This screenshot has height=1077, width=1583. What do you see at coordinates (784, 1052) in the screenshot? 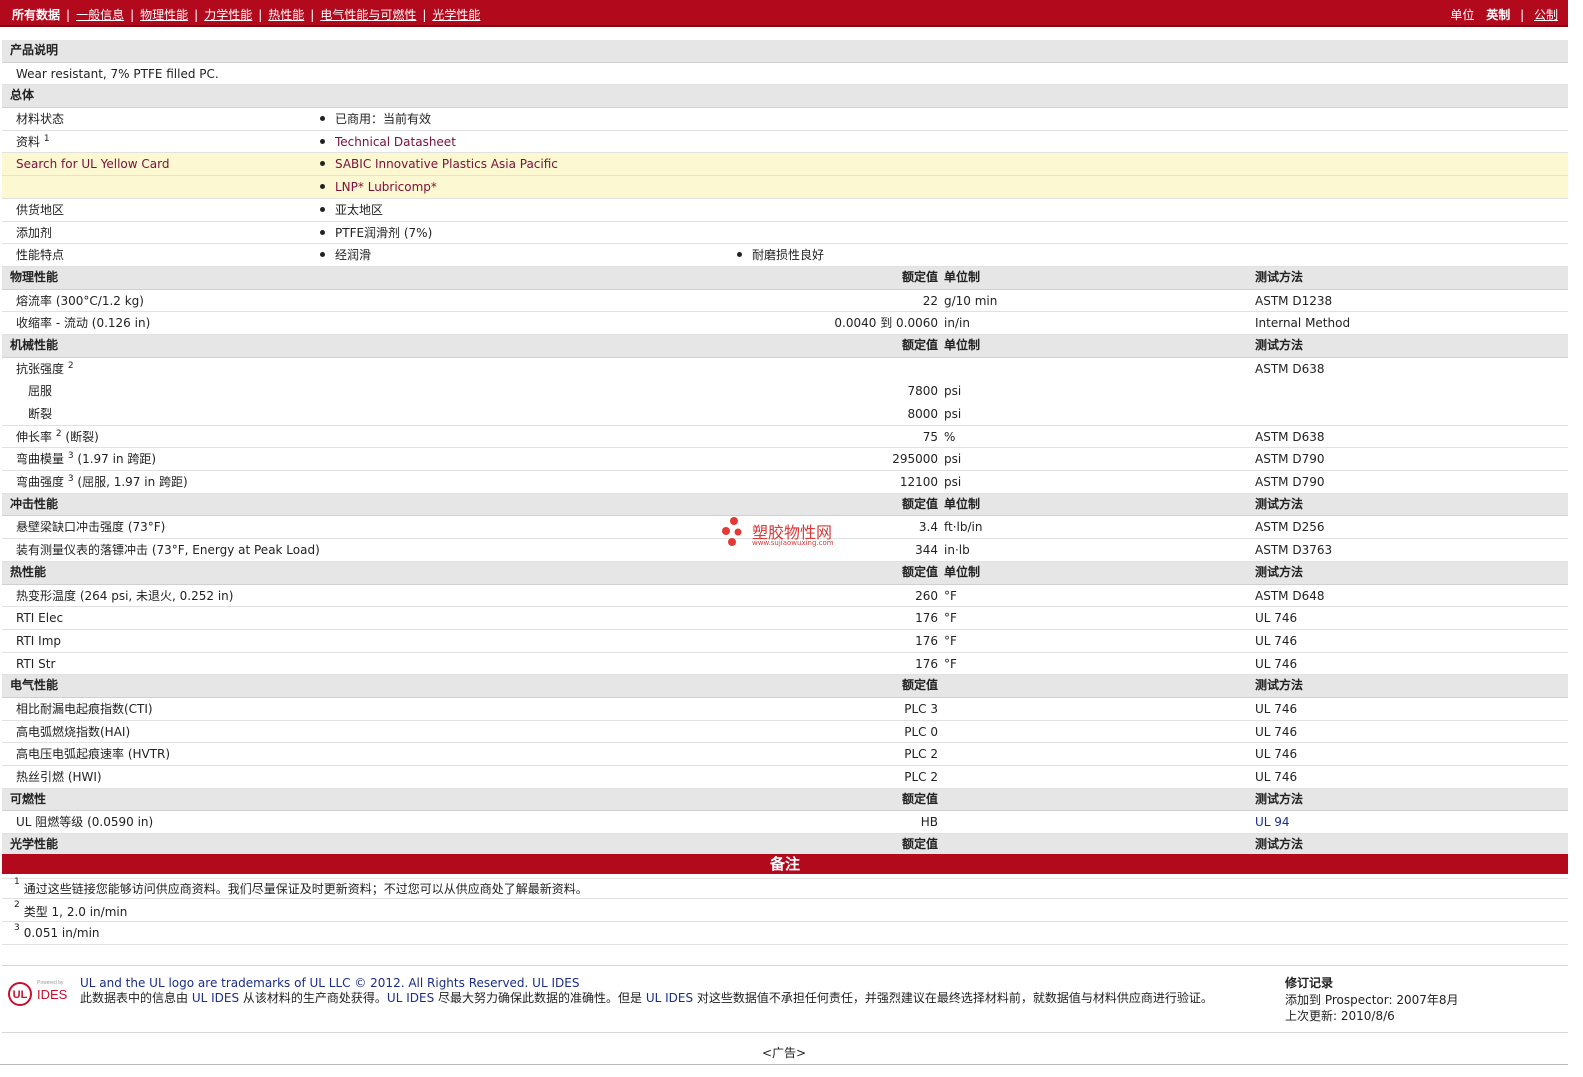
I see `ad-placeholder: <广告>` at bounding box center [784, 1052].